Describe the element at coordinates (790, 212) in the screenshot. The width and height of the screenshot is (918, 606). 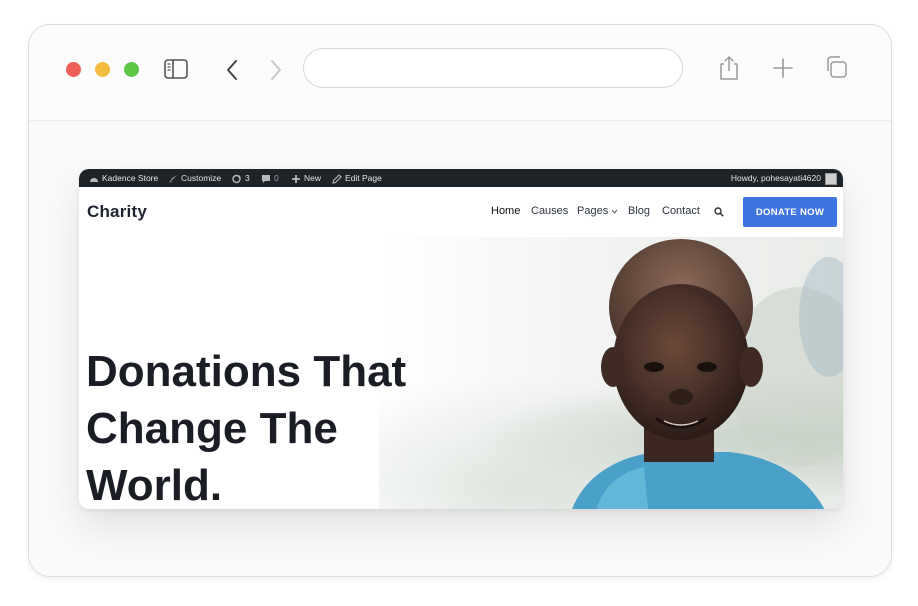
I see `donate-now-button: DONATE NOW` at that location.